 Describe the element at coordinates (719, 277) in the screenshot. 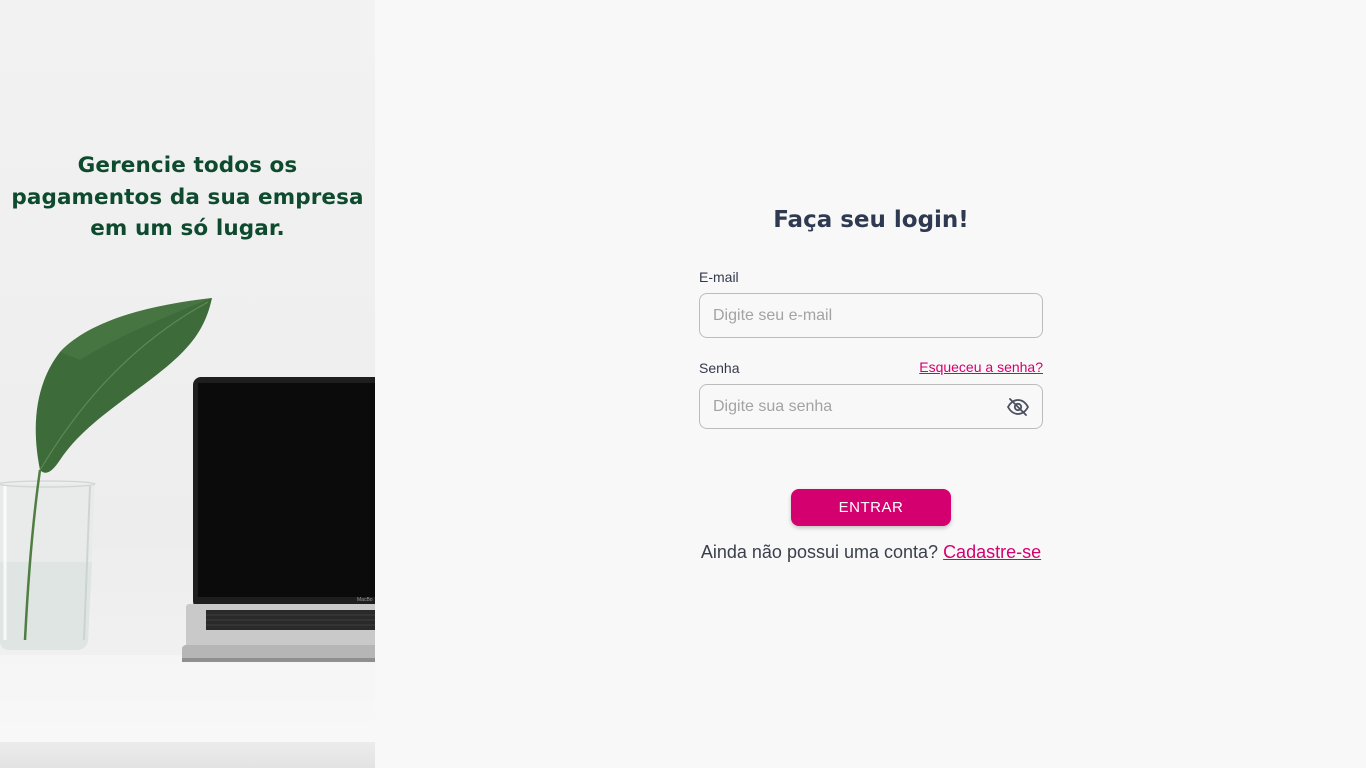

I see `email-label: E-mail` at that location.